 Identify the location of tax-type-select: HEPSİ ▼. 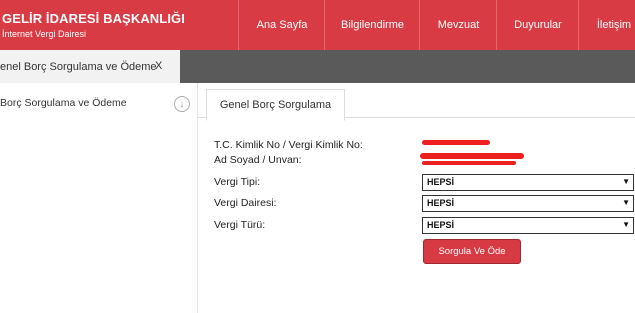
(528, 182).